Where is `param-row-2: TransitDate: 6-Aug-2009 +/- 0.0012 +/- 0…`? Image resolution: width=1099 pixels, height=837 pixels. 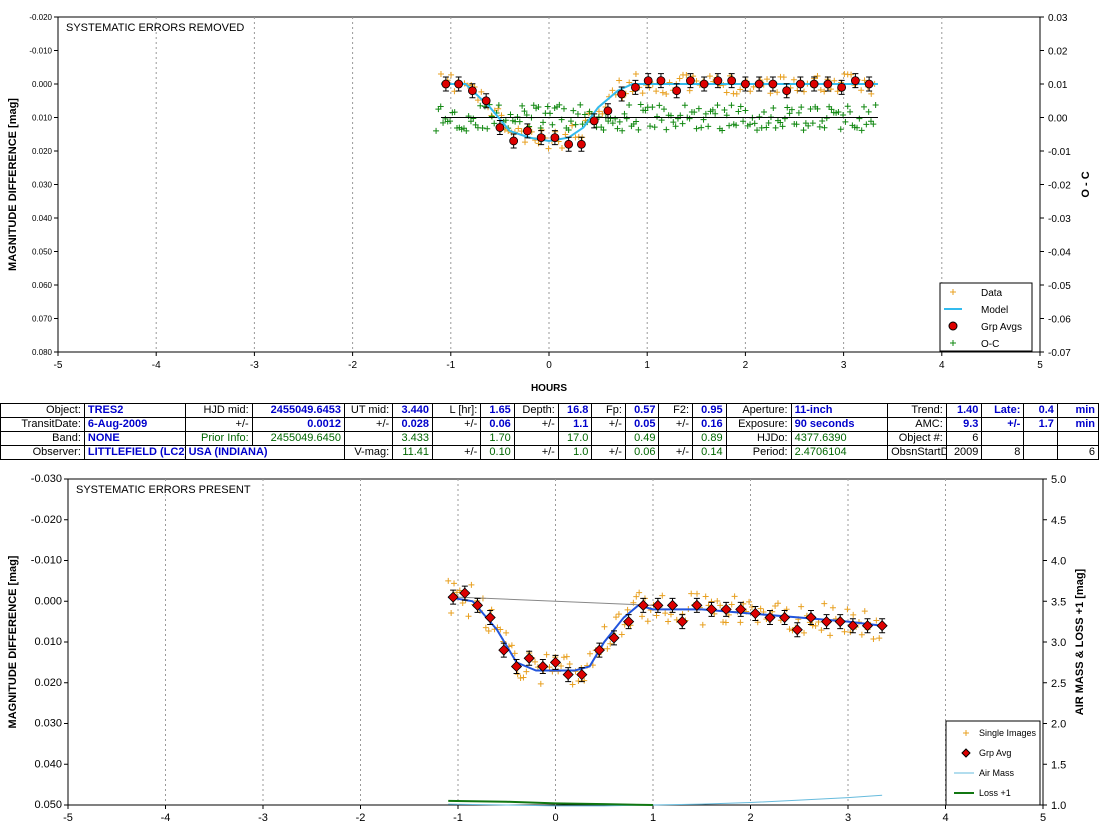
param-row-2: TransitDate: 6-Aug-2009 +/- 0.0012 +/- 0… is located at coordinates (549, 424).